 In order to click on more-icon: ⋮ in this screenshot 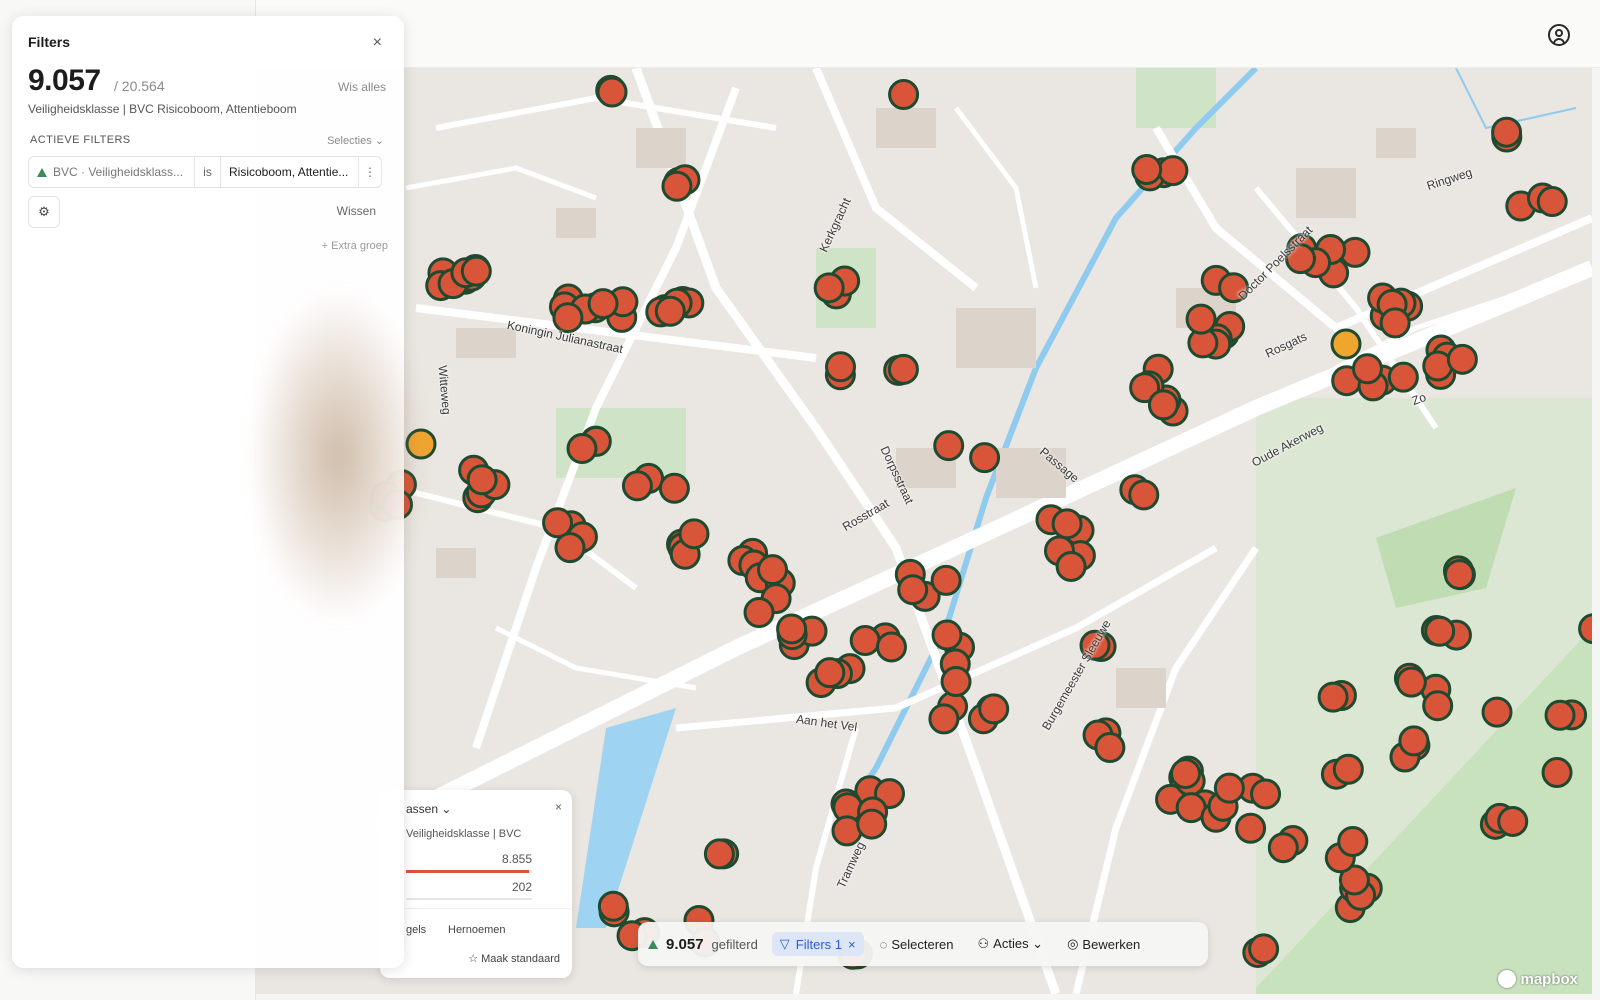, I will do `click(370, 172)`.